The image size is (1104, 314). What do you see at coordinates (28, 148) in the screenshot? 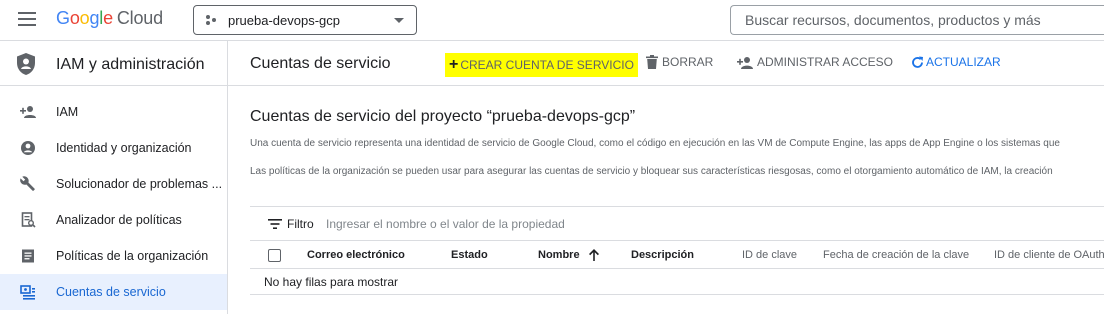
I see `account-circle-icon` at bounding box center [28, 148].